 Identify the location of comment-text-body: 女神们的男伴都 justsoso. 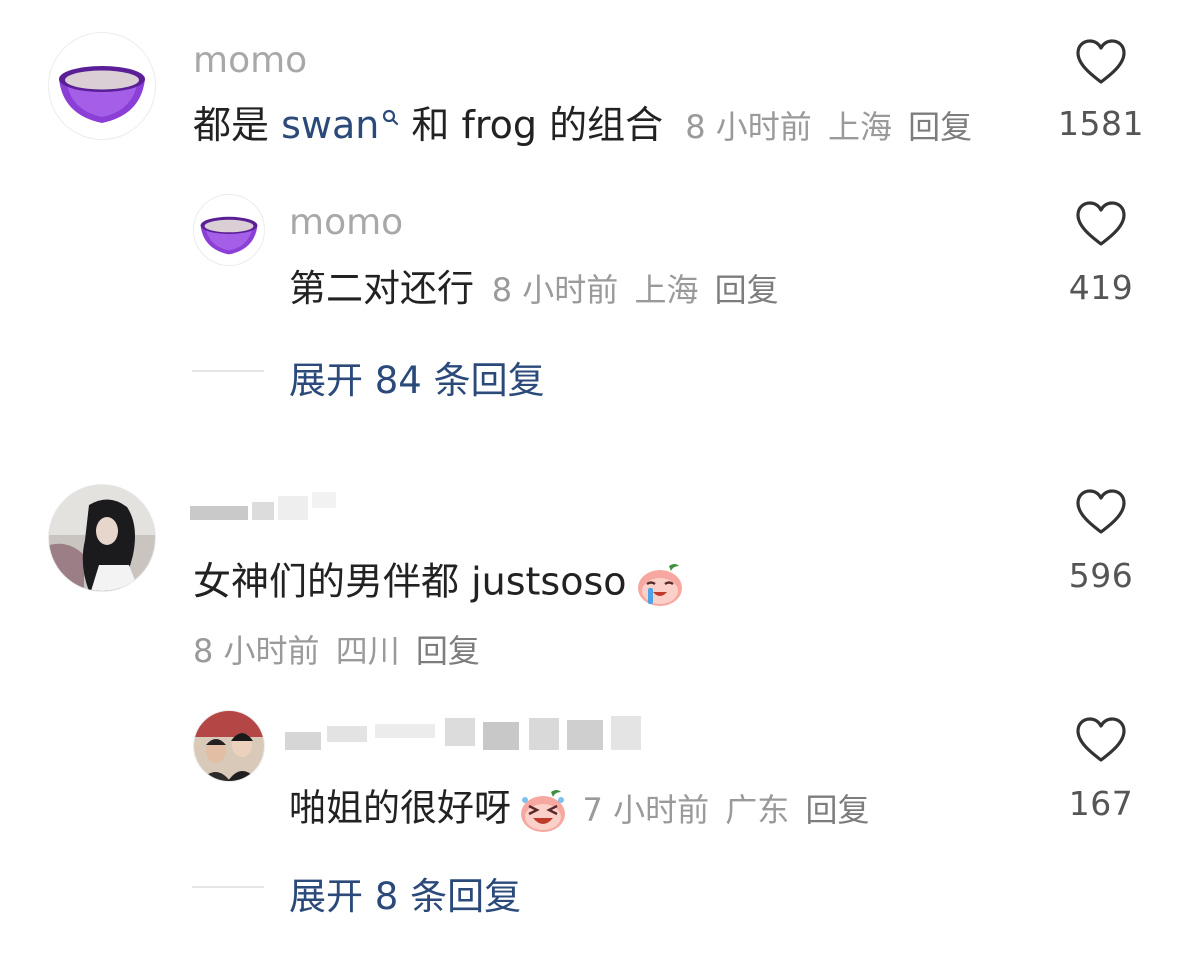
(410, 581).